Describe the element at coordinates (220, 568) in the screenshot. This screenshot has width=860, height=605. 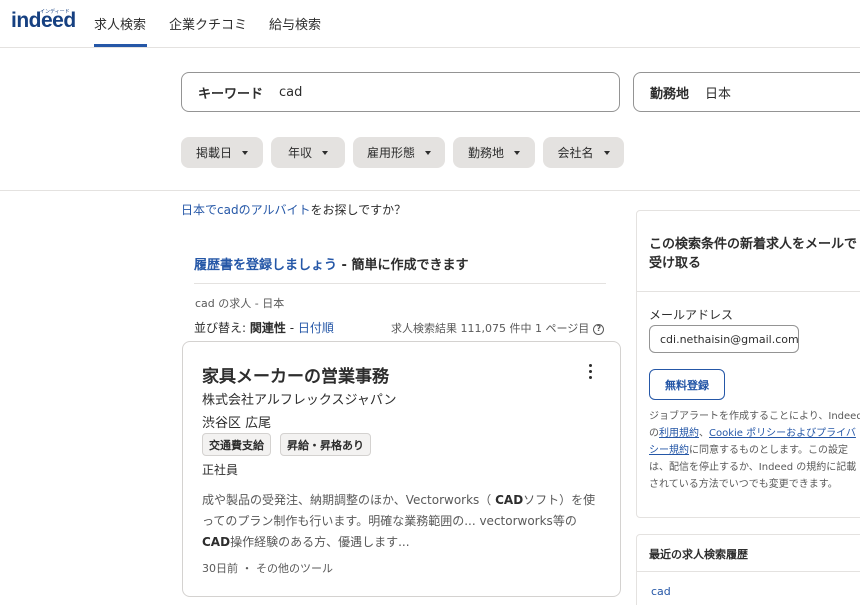
I see `posted-date: 30日前` at that location.